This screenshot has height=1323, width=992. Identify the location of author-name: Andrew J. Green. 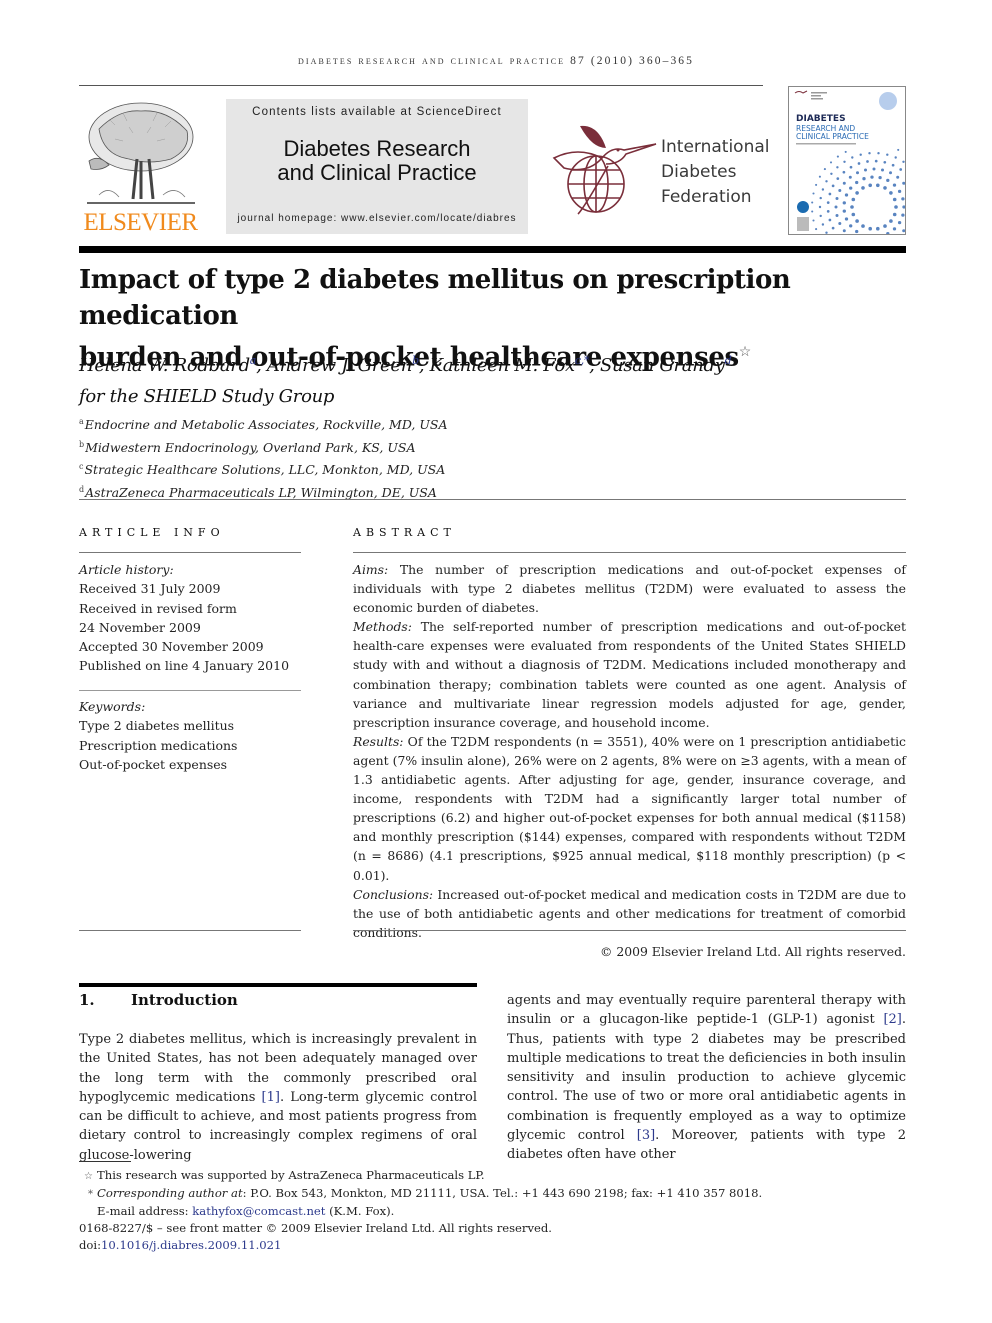
(339, 365).